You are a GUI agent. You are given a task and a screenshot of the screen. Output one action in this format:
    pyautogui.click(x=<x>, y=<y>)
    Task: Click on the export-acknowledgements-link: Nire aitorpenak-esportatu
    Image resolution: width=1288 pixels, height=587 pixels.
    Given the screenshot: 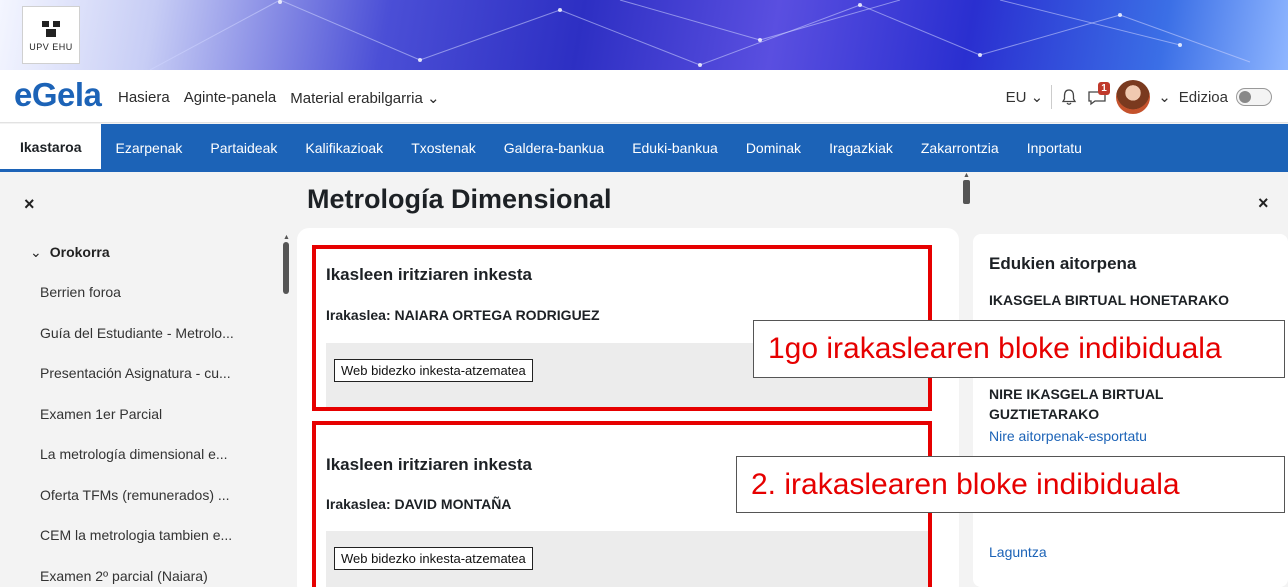 What is the action you would take?
    pyautogui.click(x=1068, y=436)
    